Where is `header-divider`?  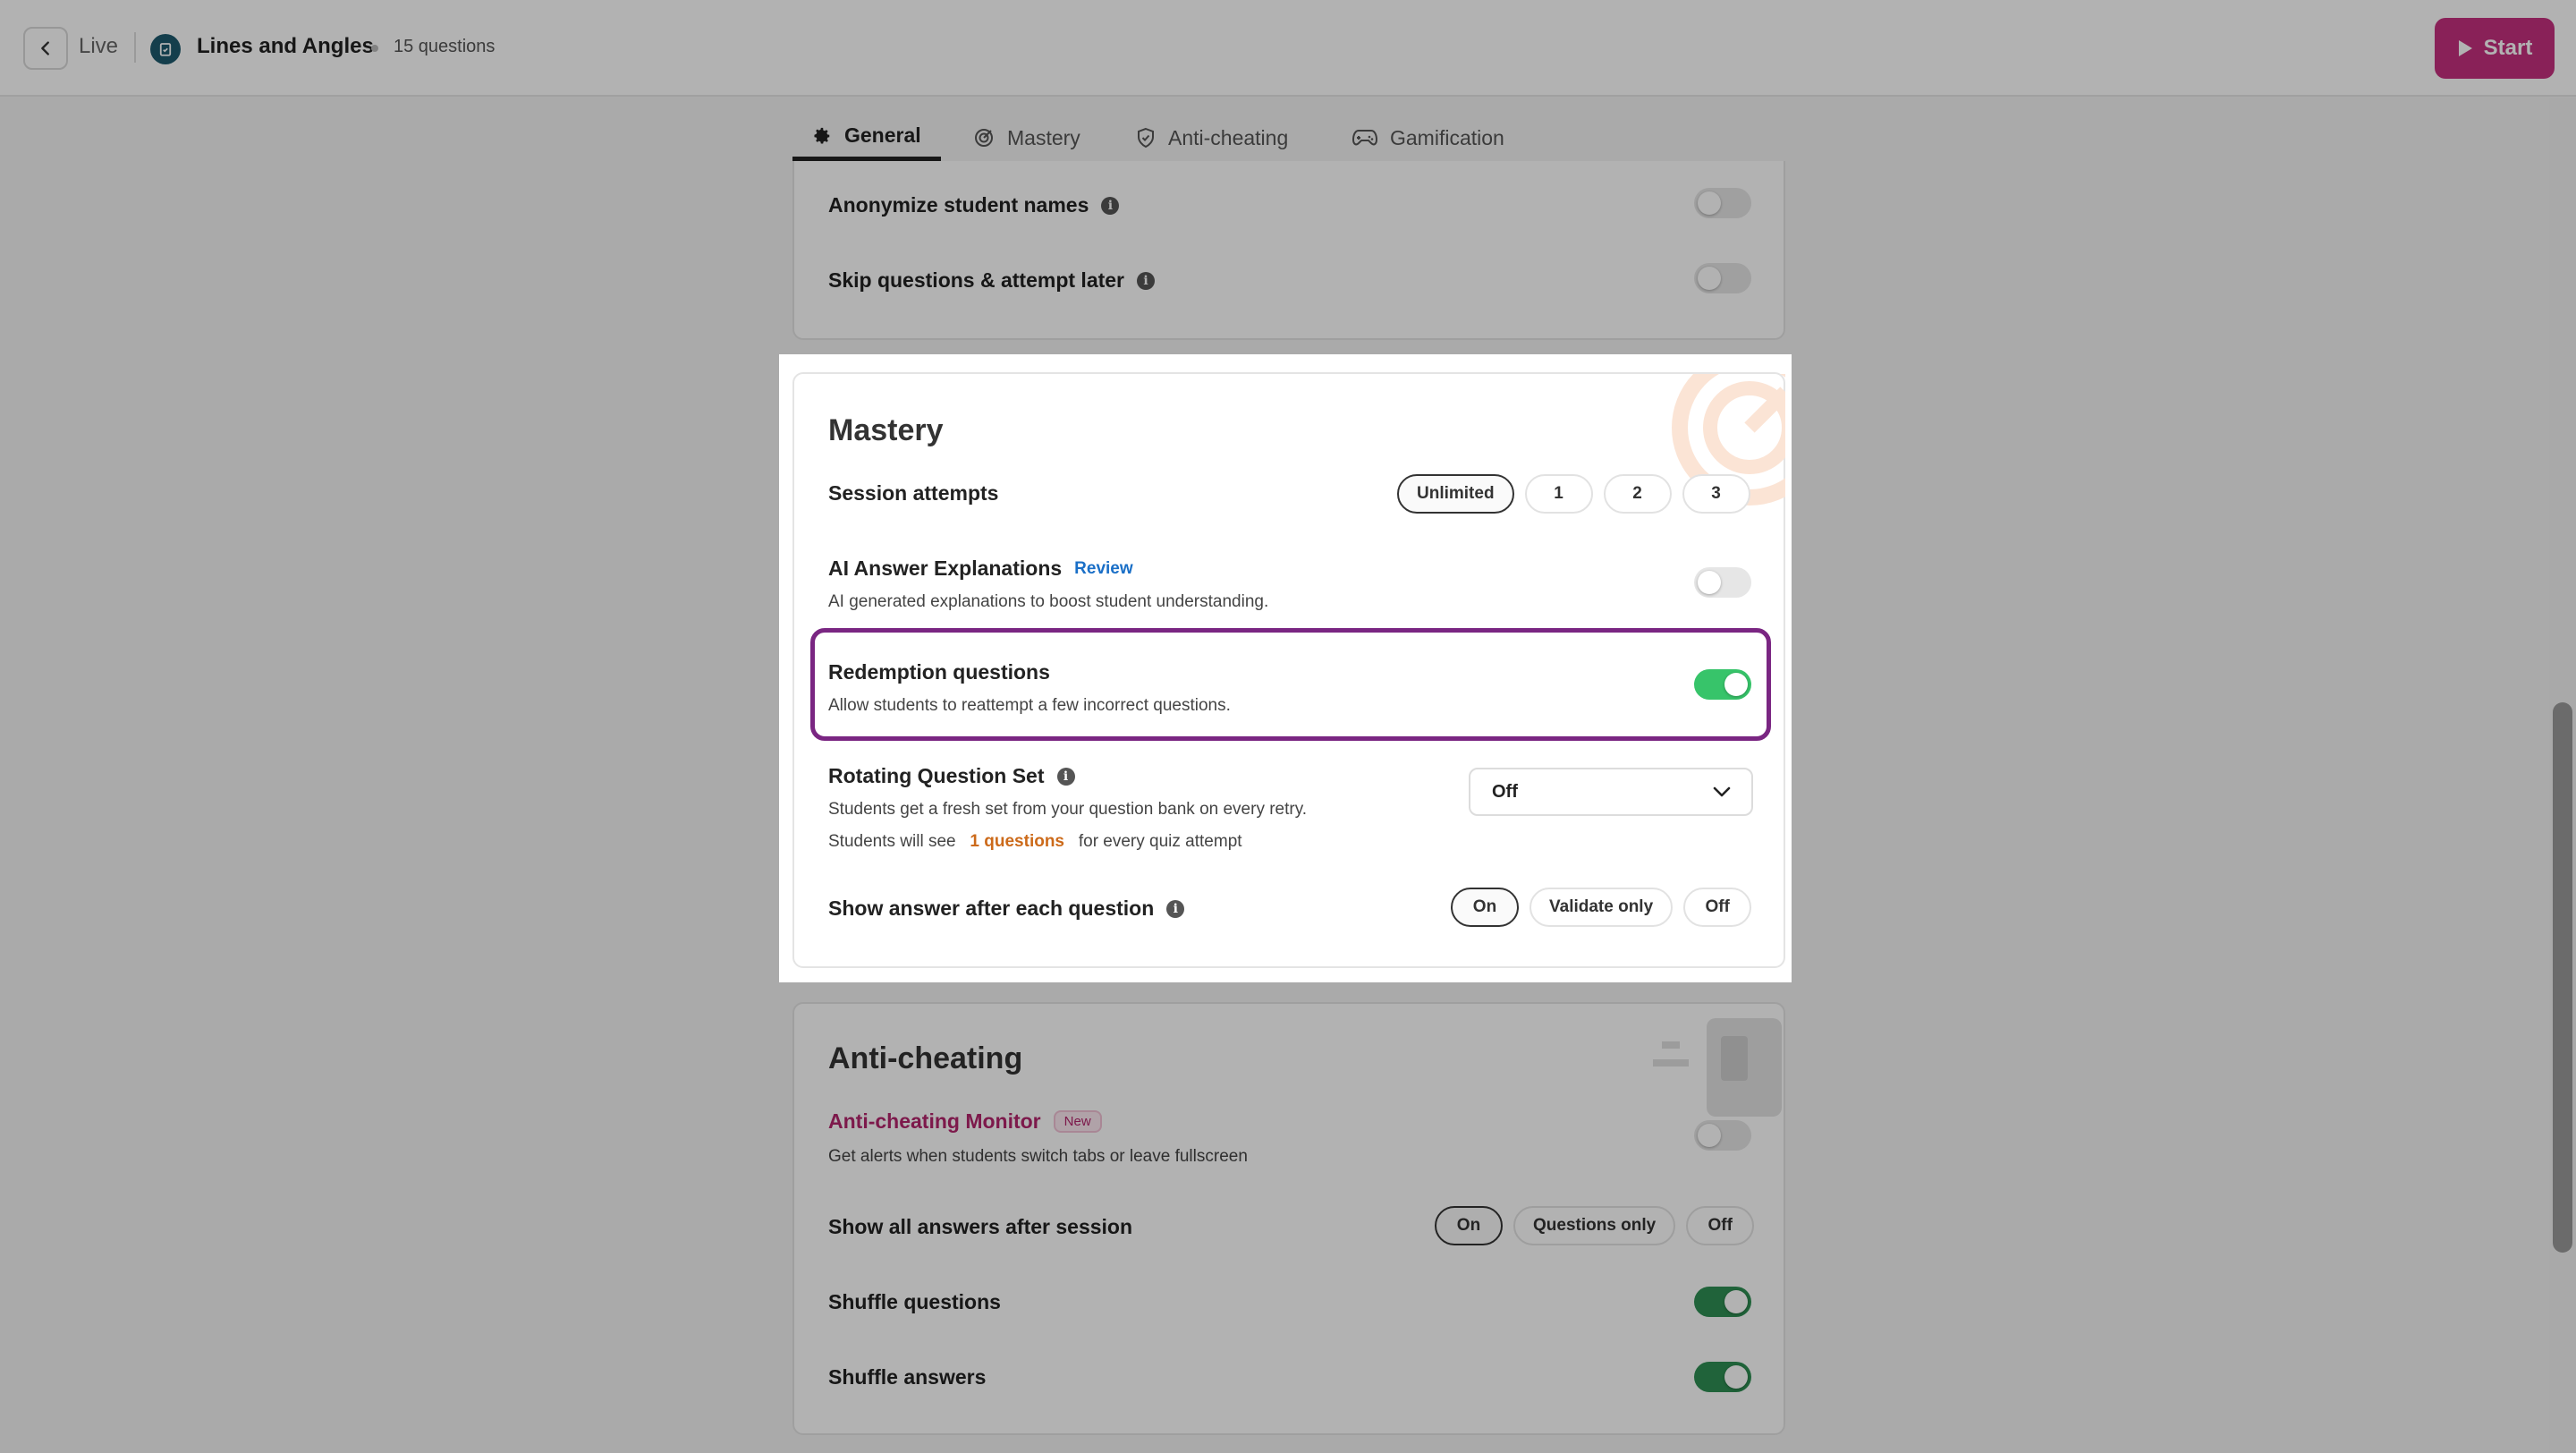
header-divider is located at coordinates (135, 47).